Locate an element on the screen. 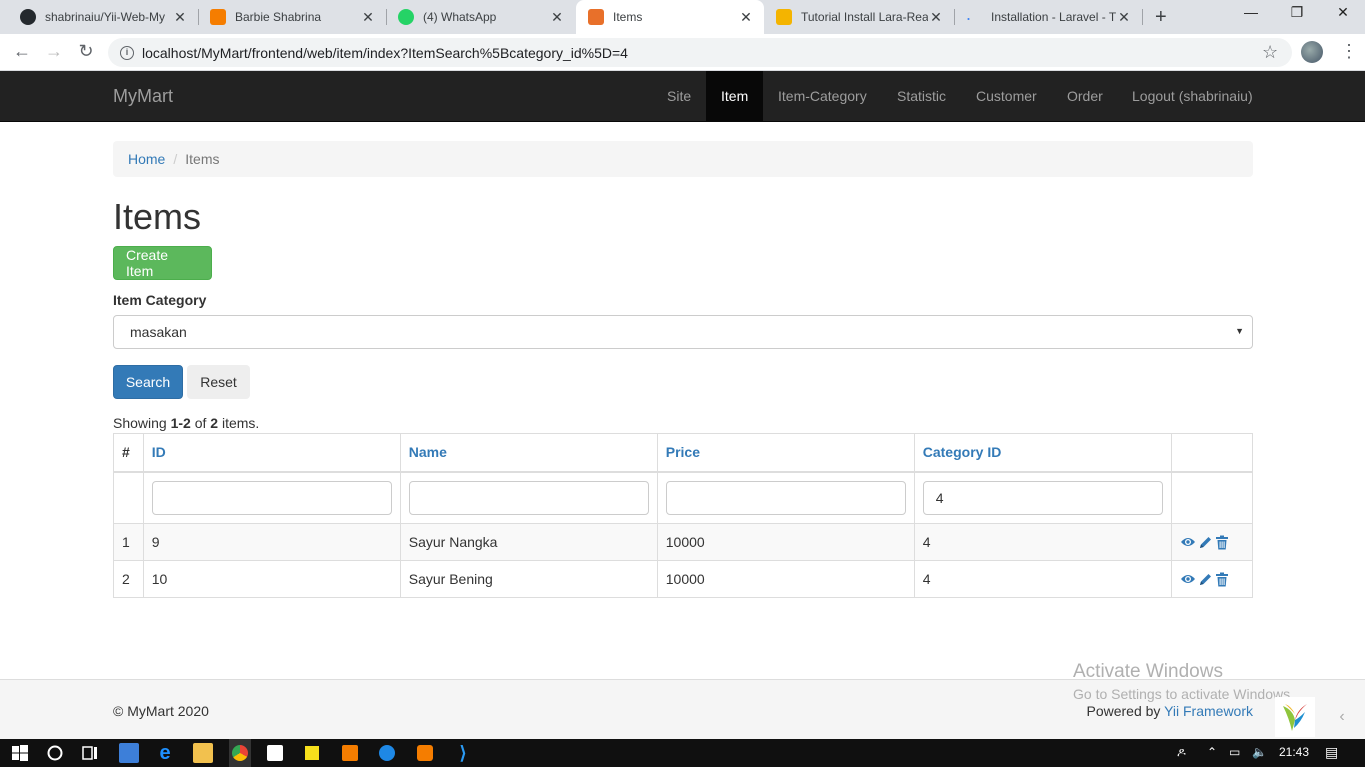 This screenshot has height=767, width=1365. filter-id-input is located at coordinates (271, 497).